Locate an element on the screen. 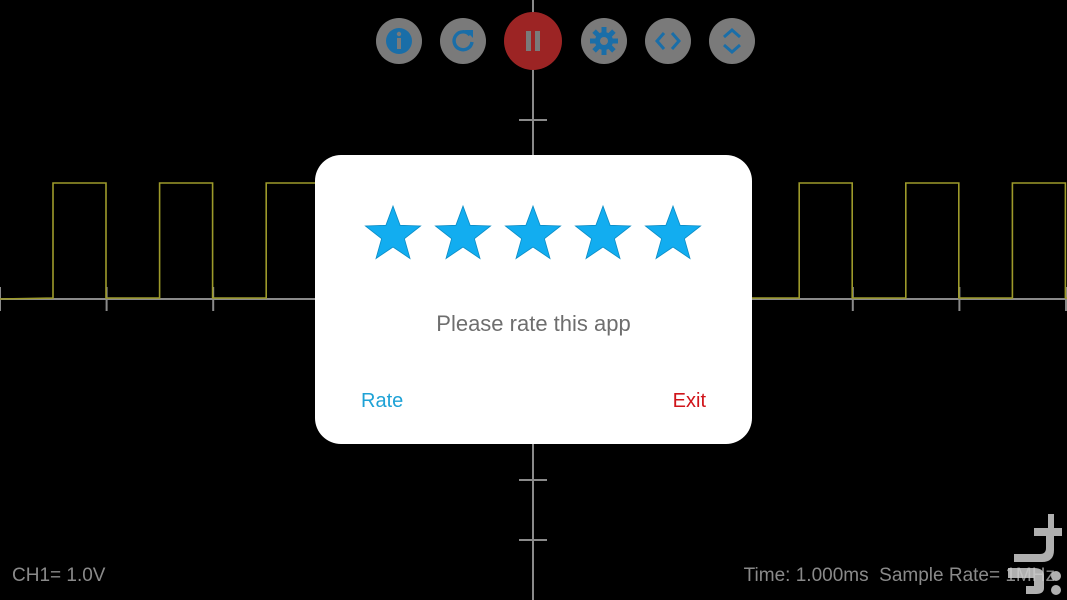 The height and width of the screenshot is (600, 1067). star-rating is located at coordinates (533, 235).